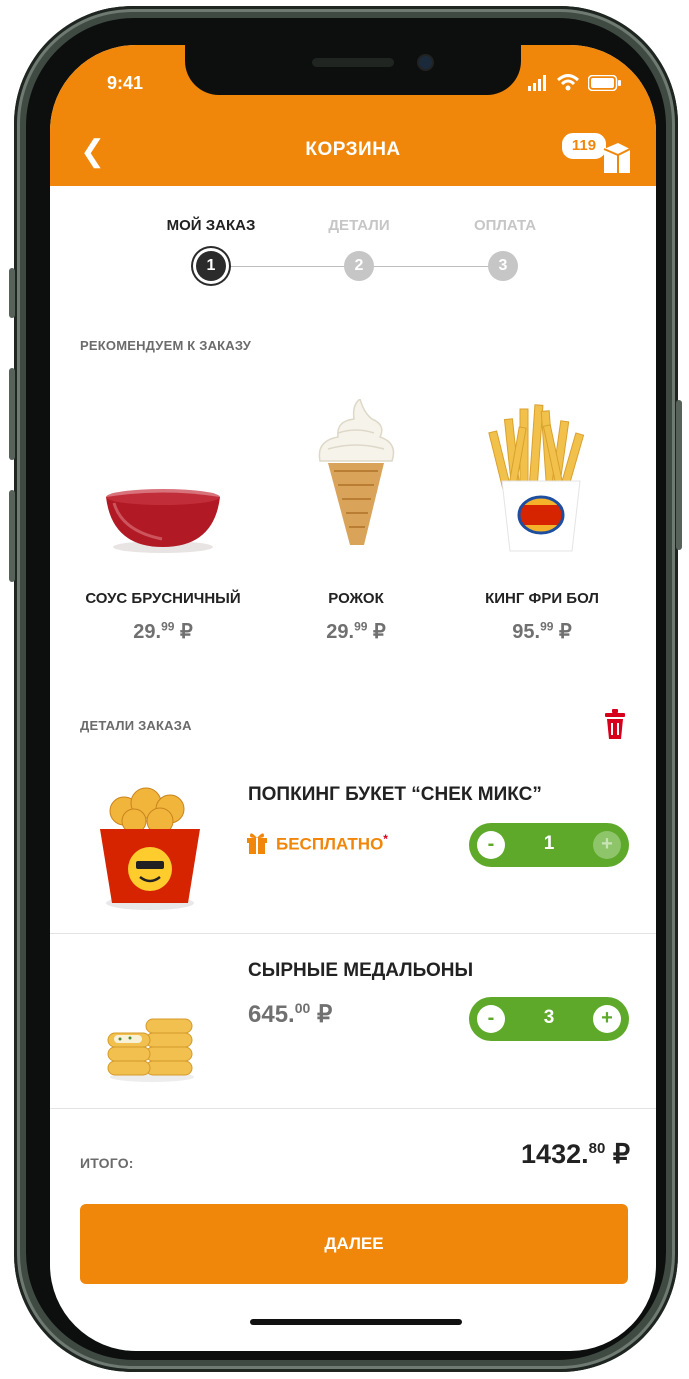  Describe the element at coordinates (679, 475) in the screenshot. I see `power-button` at that location.